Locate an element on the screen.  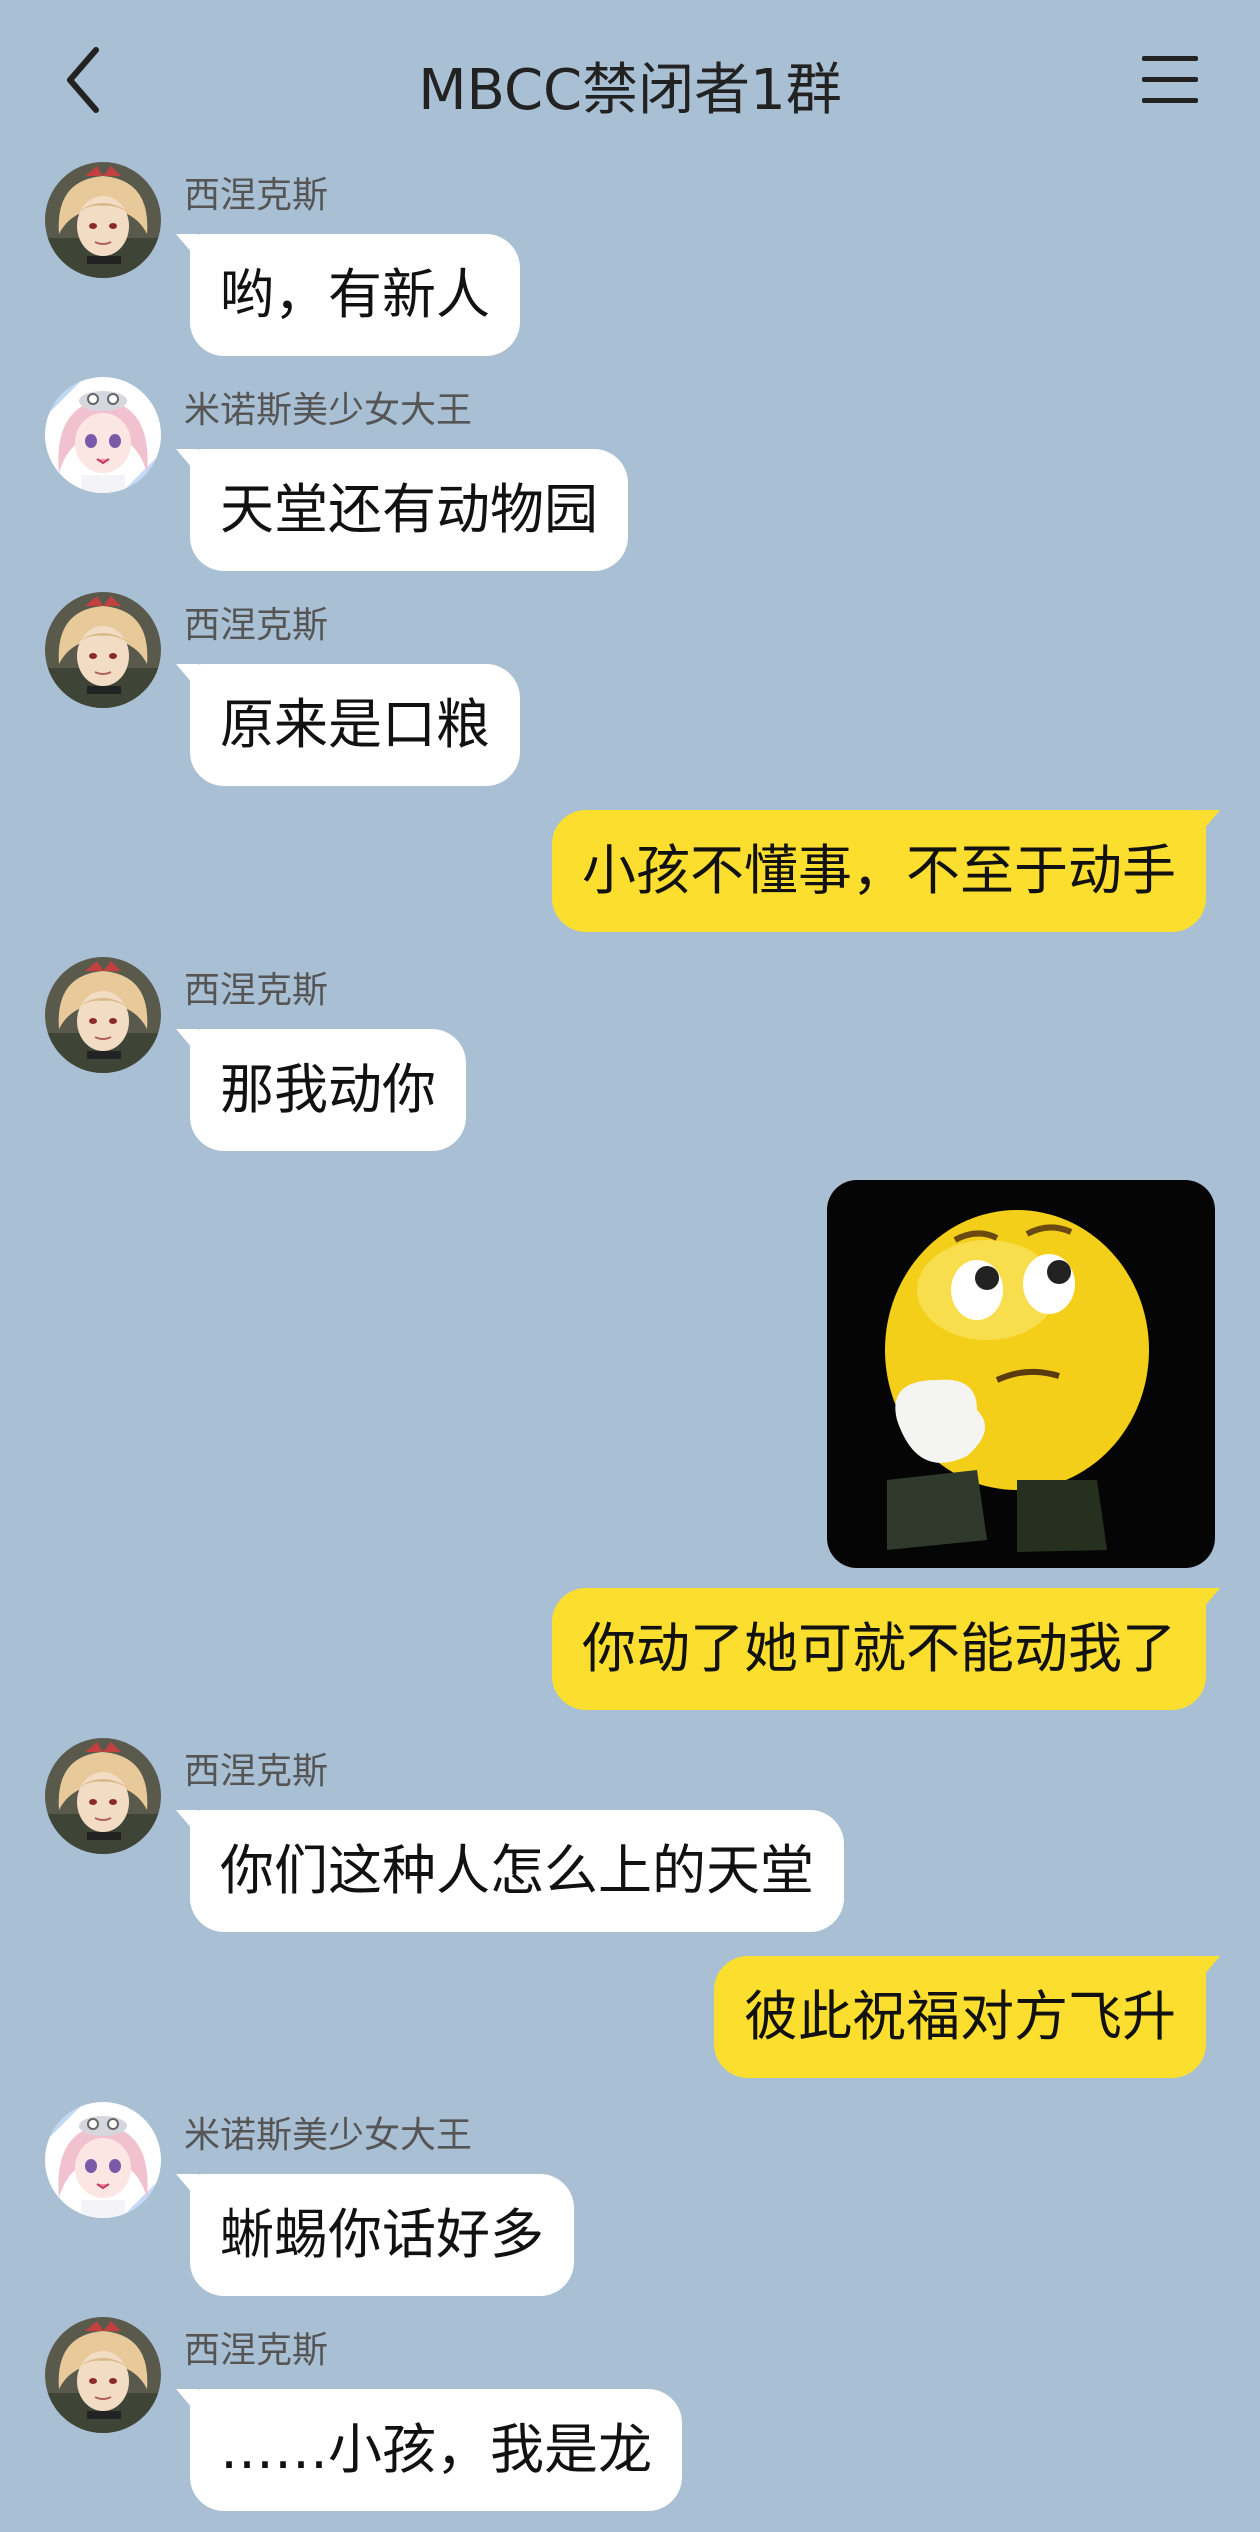
message-bubble-incoming: 原来是口粮 is located at coordinates (348, 725).